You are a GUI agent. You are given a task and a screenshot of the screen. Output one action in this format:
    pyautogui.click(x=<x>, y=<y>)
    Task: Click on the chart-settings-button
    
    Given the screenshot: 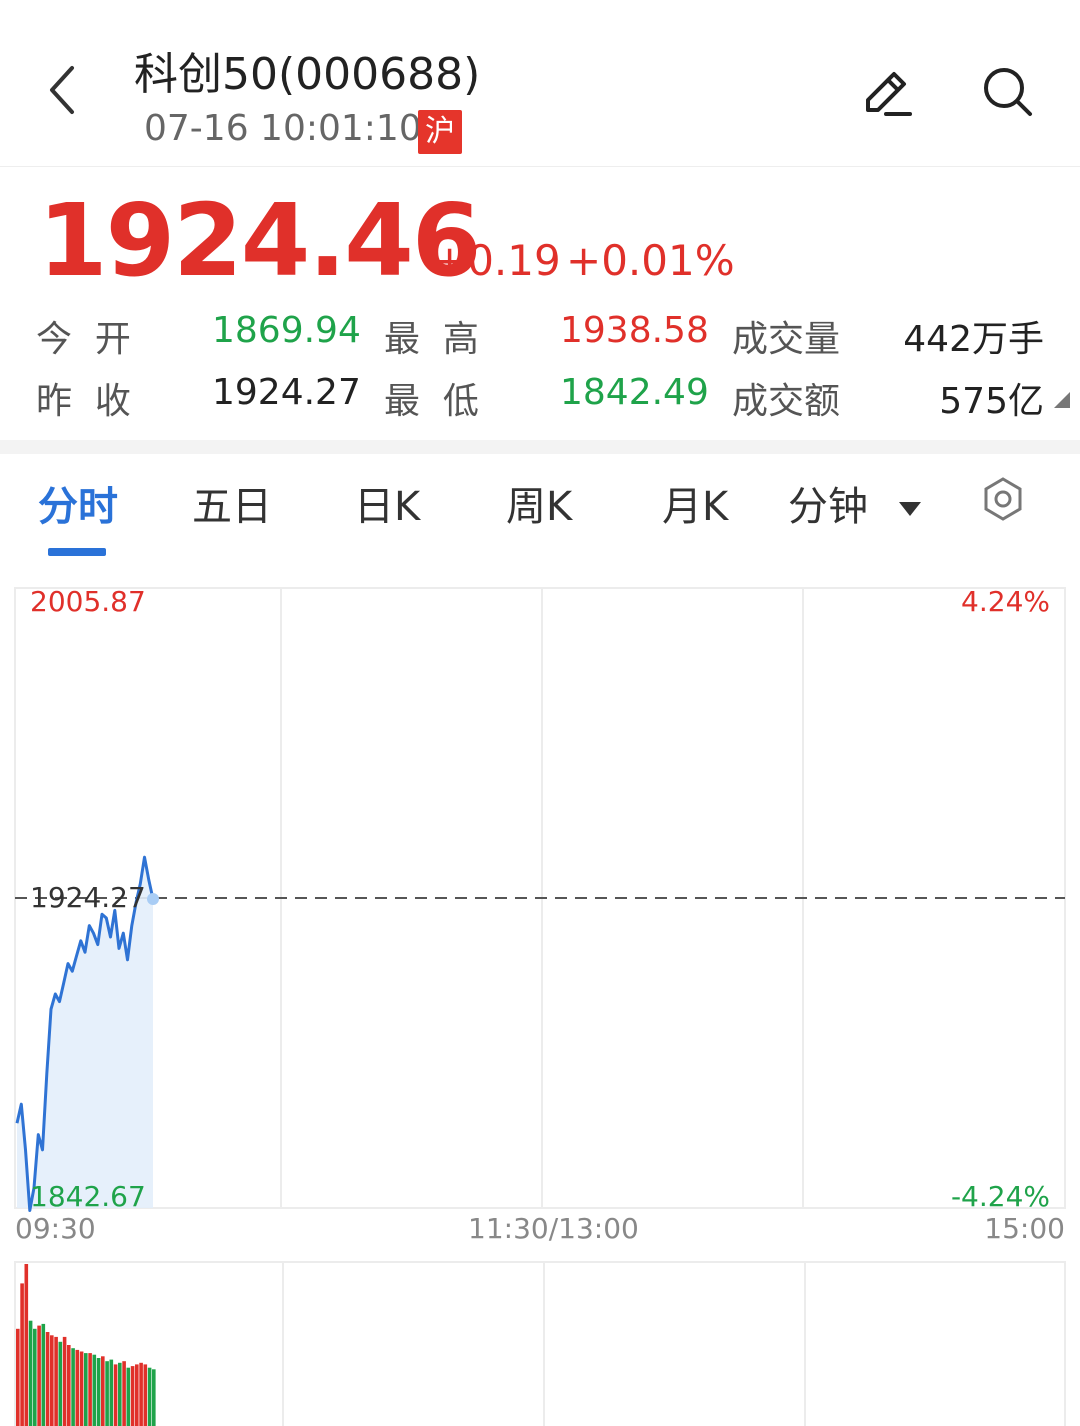 What is the action you would take?
    pyautogui.click(x=1003, y=499)
    